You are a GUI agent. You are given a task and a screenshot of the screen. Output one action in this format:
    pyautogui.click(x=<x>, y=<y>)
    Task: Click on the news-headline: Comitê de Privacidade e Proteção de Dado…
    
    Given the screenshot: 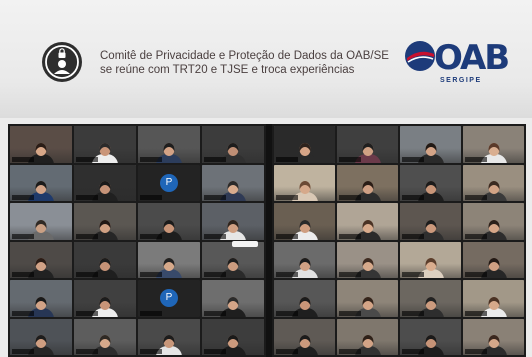 What is the action you would take?
    pyautogui.click(x=245, y=63)
    